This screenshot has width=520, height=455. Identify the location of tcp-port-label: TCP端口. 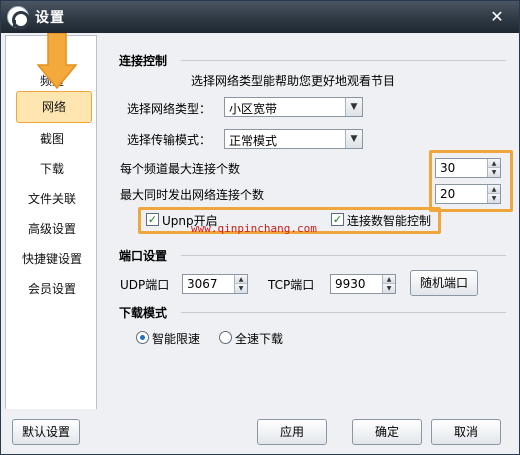
(291, 285).